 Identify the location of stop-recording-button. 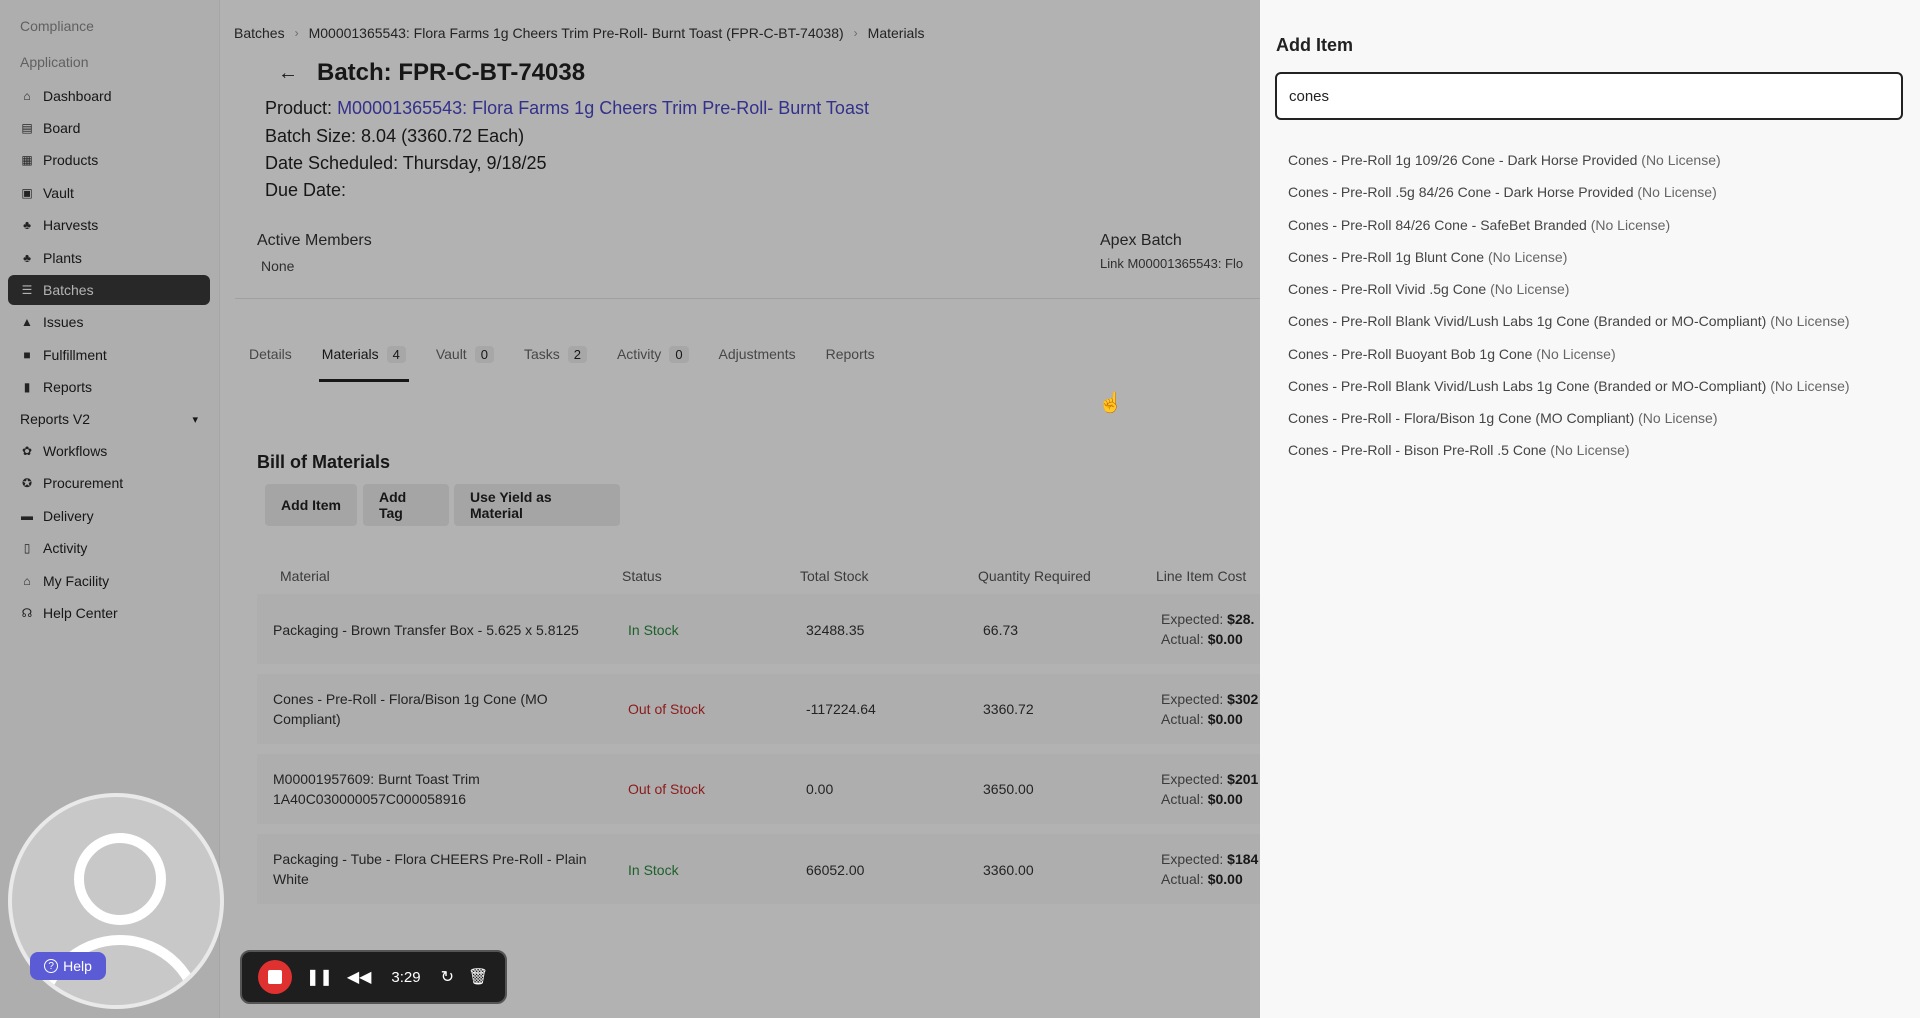
(275, 977).